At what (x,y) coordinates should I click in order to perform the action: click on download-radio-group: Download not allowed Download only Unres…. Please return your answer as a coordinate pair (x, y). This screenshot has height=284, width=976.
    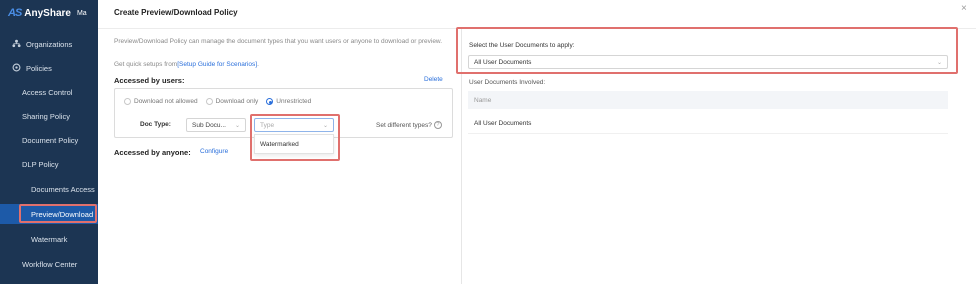
    Looking at the image, I should click on (217, 101).